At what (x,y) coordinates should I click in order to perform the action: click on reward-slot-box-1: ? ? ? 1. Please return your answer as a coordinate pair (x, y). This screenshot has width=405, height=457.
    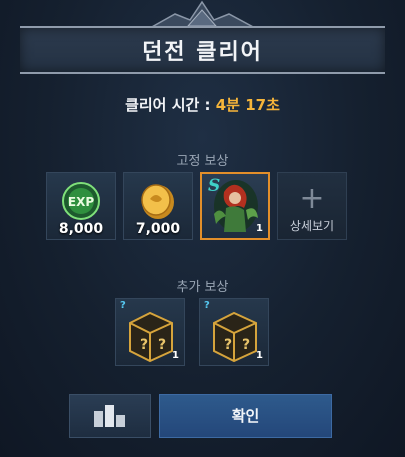
    Looking at the image, I should click on (150, 332).